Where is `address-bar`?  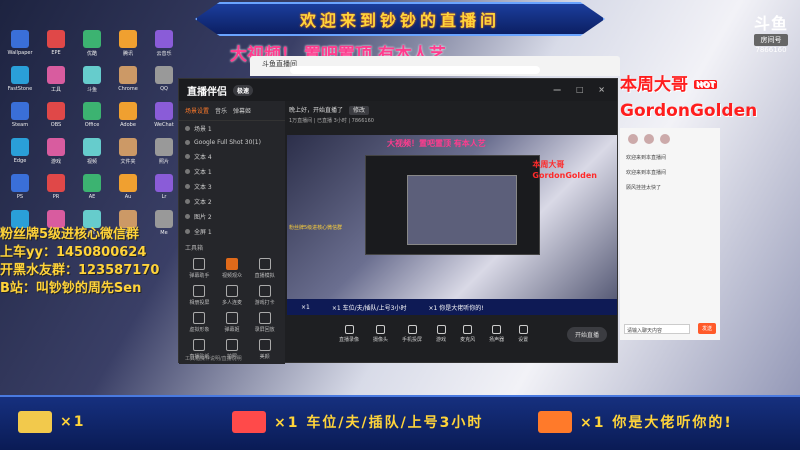 address-bar is located at coordinates (415, 70).